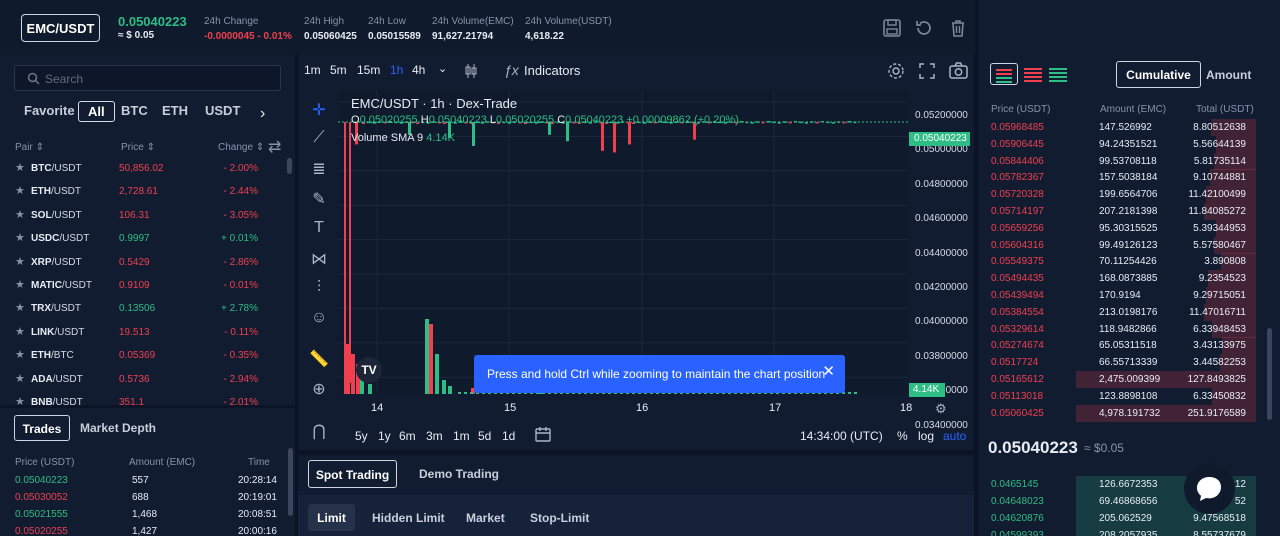 This screenshot has width=1280, height=536. I want to click on market-row: ★ SOL/USDT 106.31 - 3.05%, so click(145, 217).